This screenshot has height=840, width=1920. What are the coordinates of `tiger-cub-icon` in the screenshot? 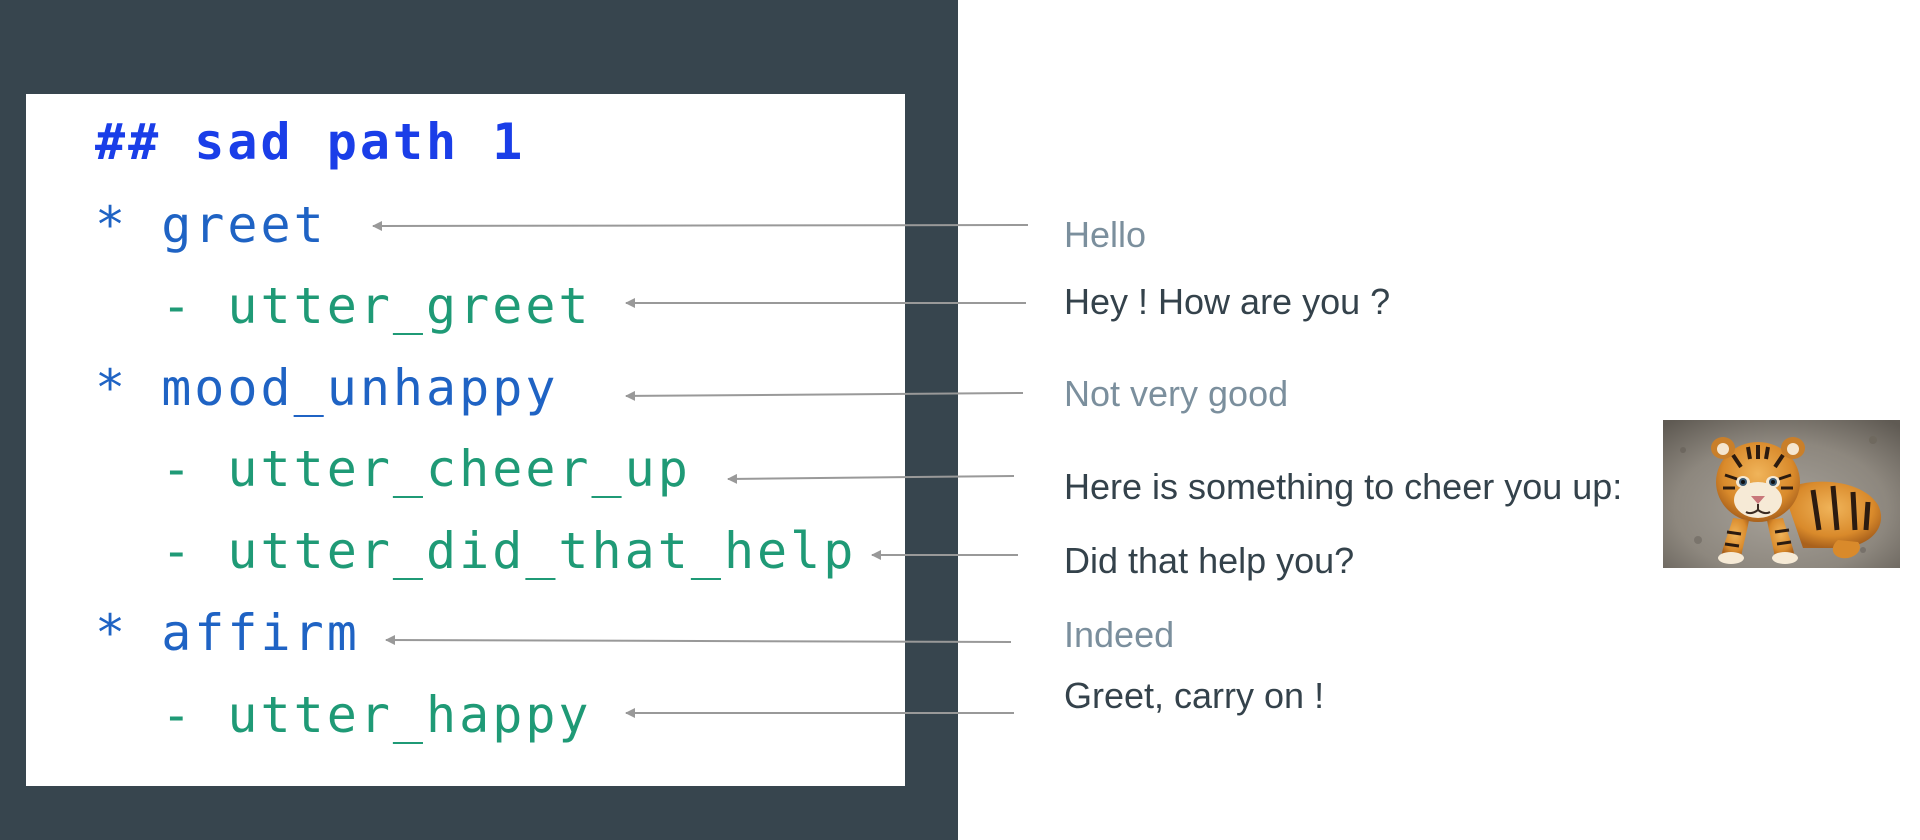 It's located at (1781, 494).